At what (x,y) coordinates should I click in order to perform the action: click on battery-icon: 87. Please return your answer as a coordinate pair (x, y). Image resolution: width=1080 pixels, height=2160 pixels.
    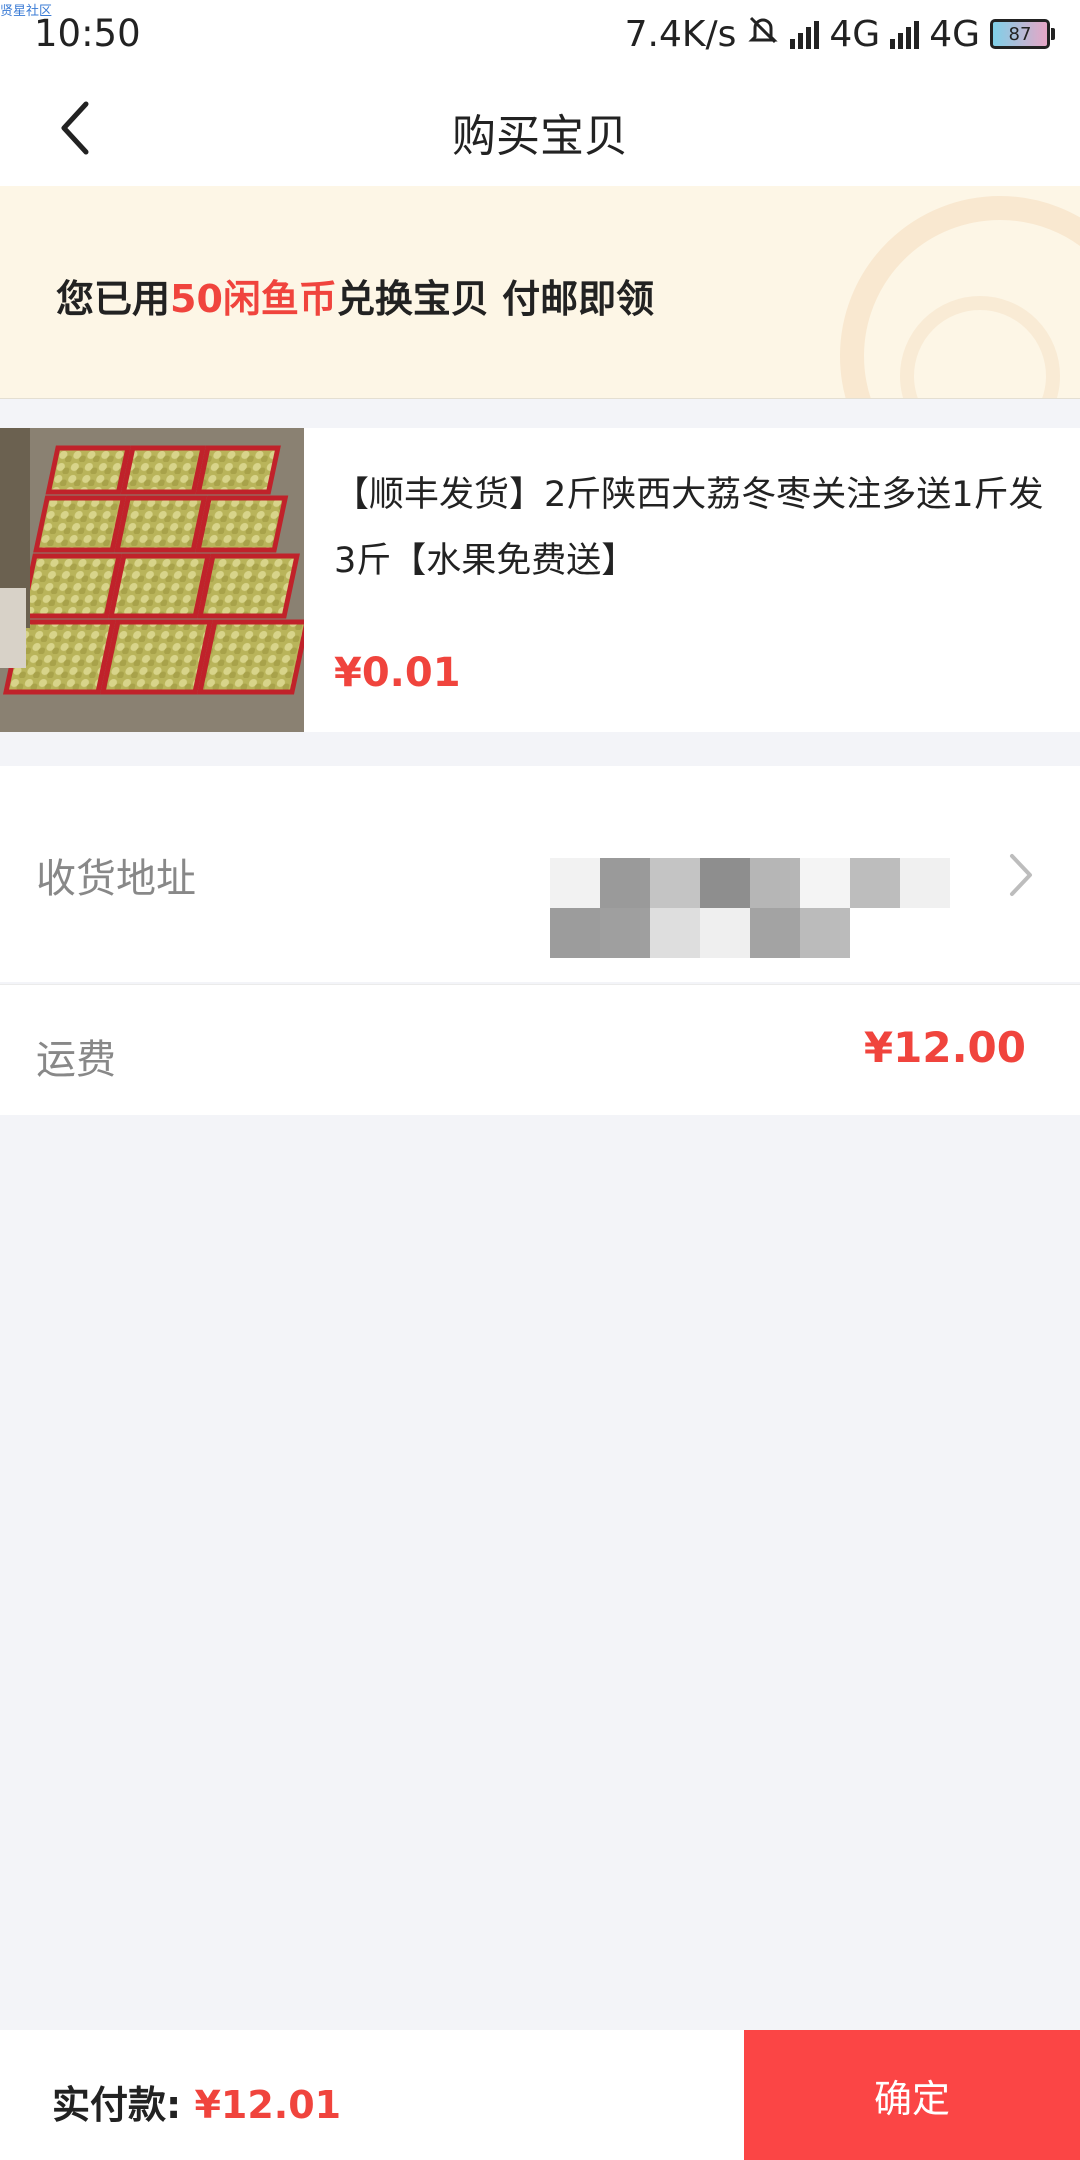
    Looking at the image, I should click on (1022, 34).